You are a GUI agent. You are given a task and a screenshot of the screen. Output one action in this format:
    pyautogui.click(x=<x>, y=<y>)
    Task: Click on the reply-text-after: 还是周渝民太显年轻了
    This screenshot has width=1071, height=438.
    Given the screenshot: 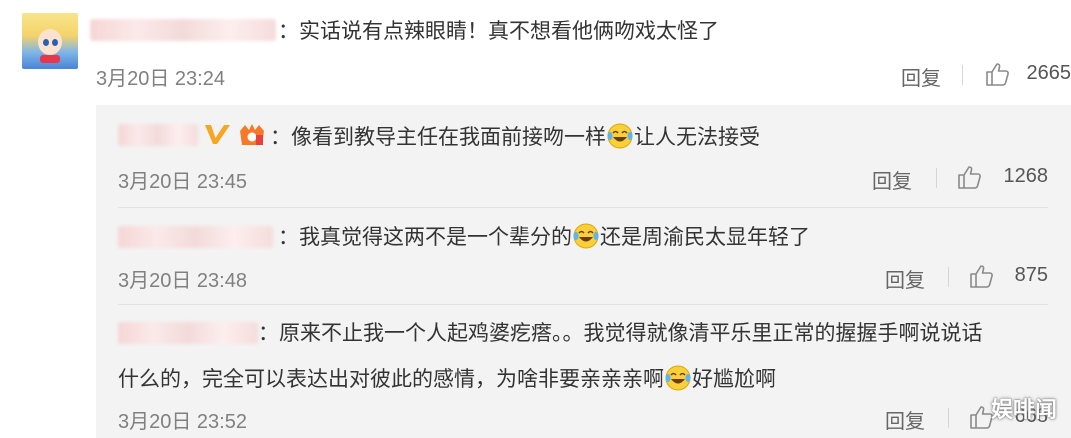 What is the action you would take?
    pyautogui.click(x=705, y=237)
    